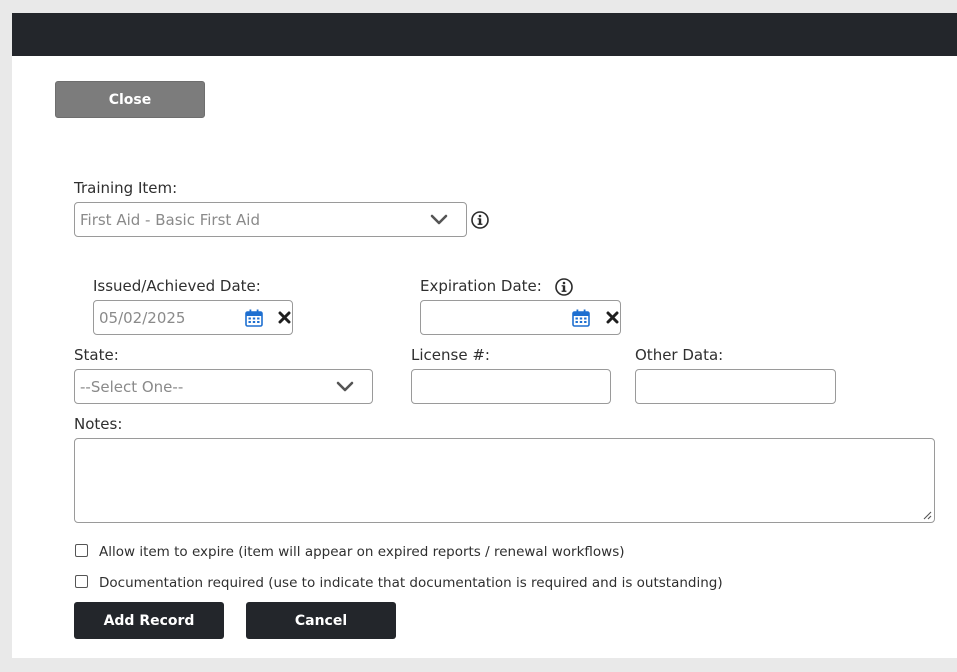 The width and height of the screenshot is (957, 672). I want to click on documentation-required-checkbox, so click(81, 581).